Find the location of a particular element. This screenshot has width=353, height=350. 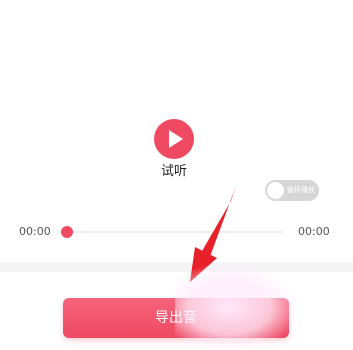

arrow-icon is located at coordinates (213, 234).